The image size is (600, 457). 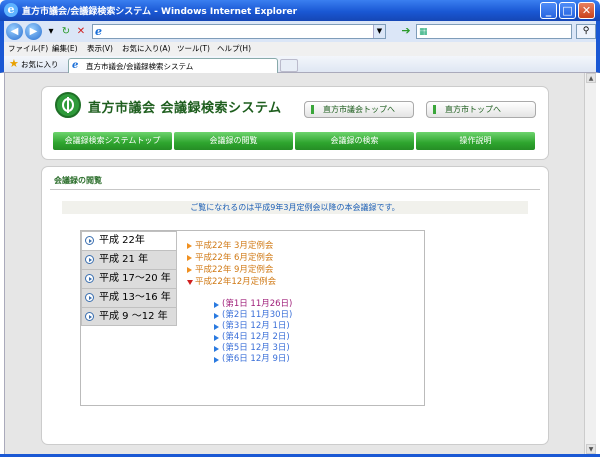 I want to click on session-link: 平成22年 3月定例会, so click(x=231, y=246).